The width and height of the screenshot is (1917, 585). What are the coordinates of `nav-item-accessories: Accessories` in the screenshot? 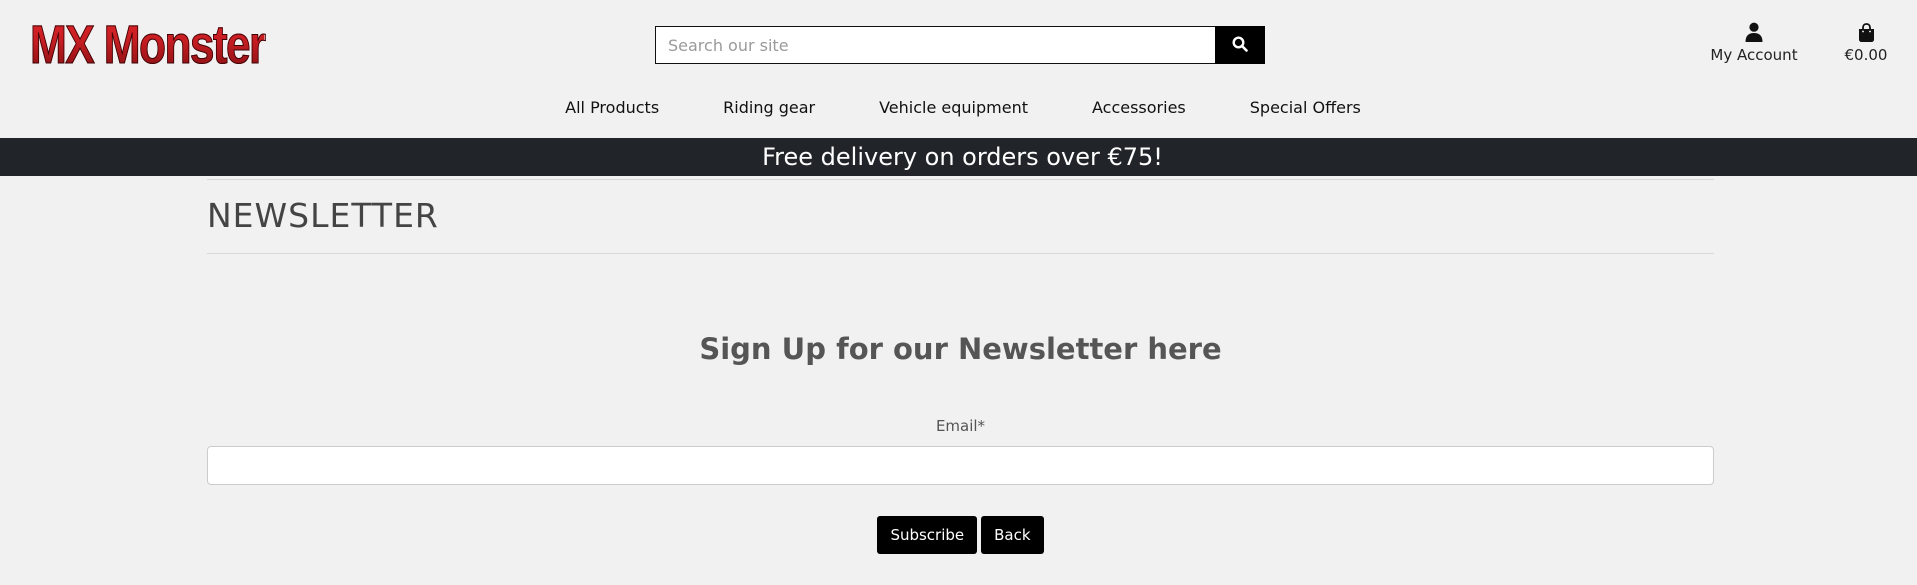 It's located at (1139, 107).